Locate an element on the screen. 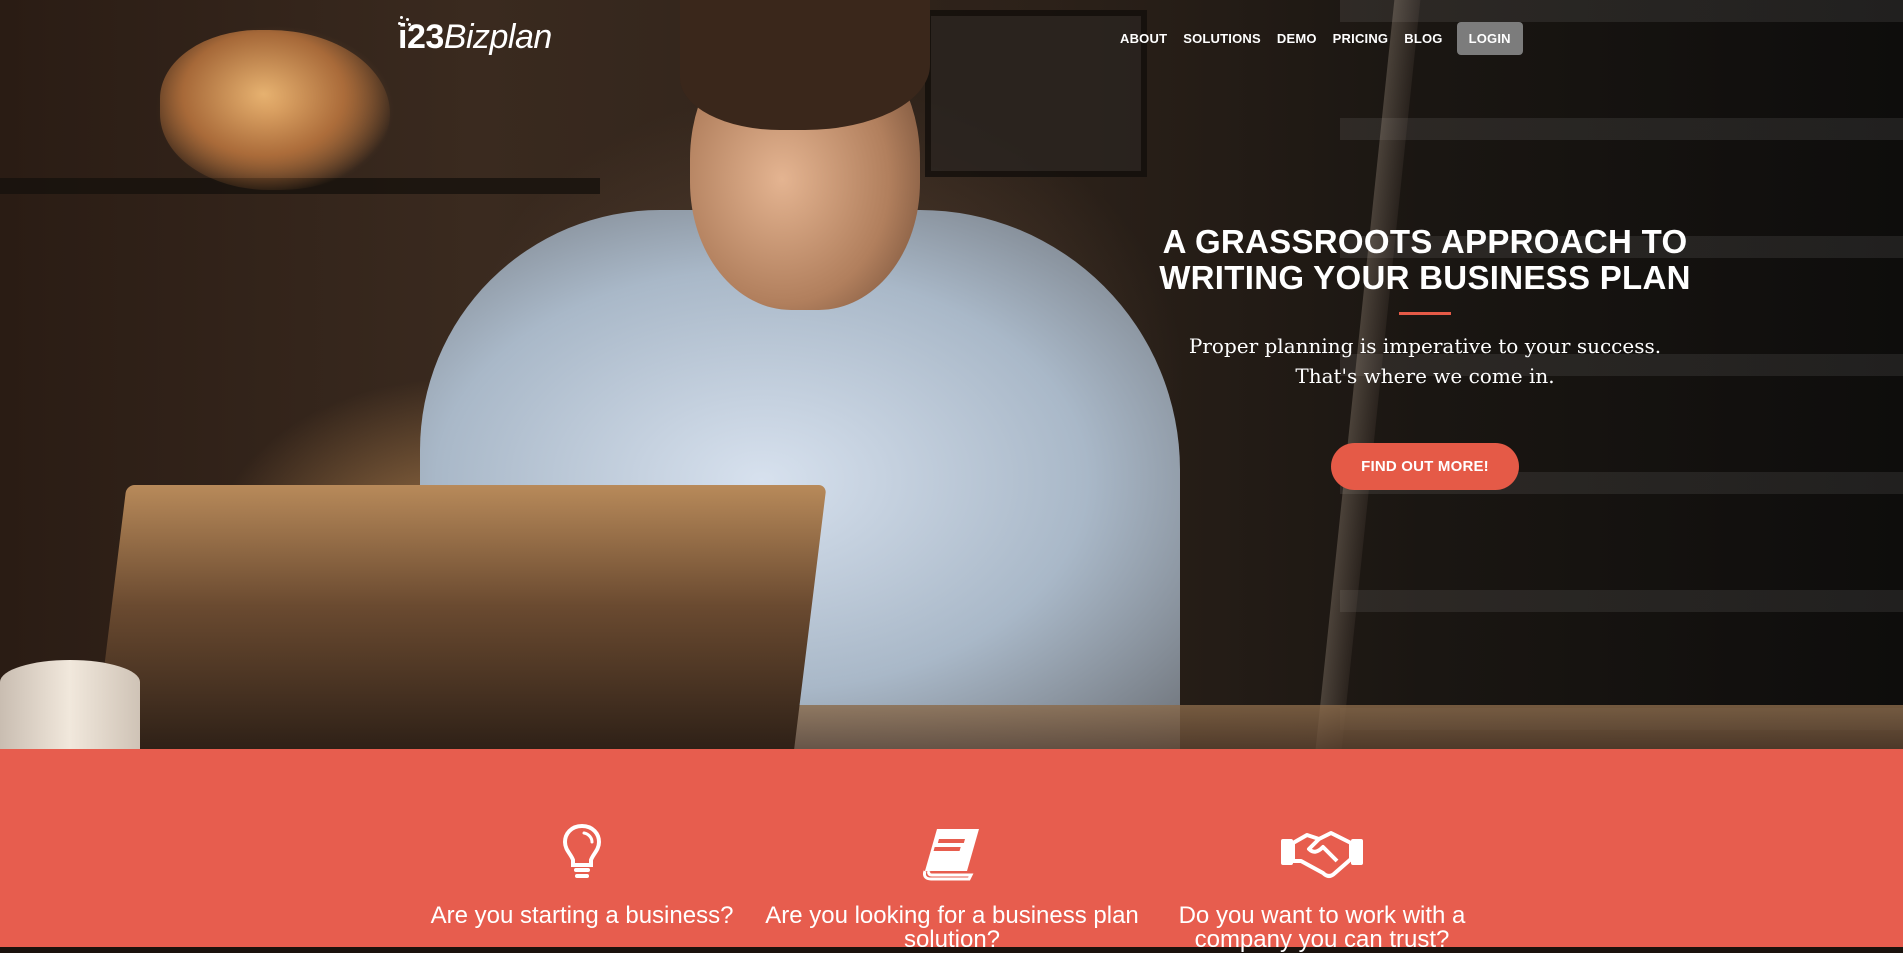  feature-label: Are you starting a business? is located at coordinates (582, 915).